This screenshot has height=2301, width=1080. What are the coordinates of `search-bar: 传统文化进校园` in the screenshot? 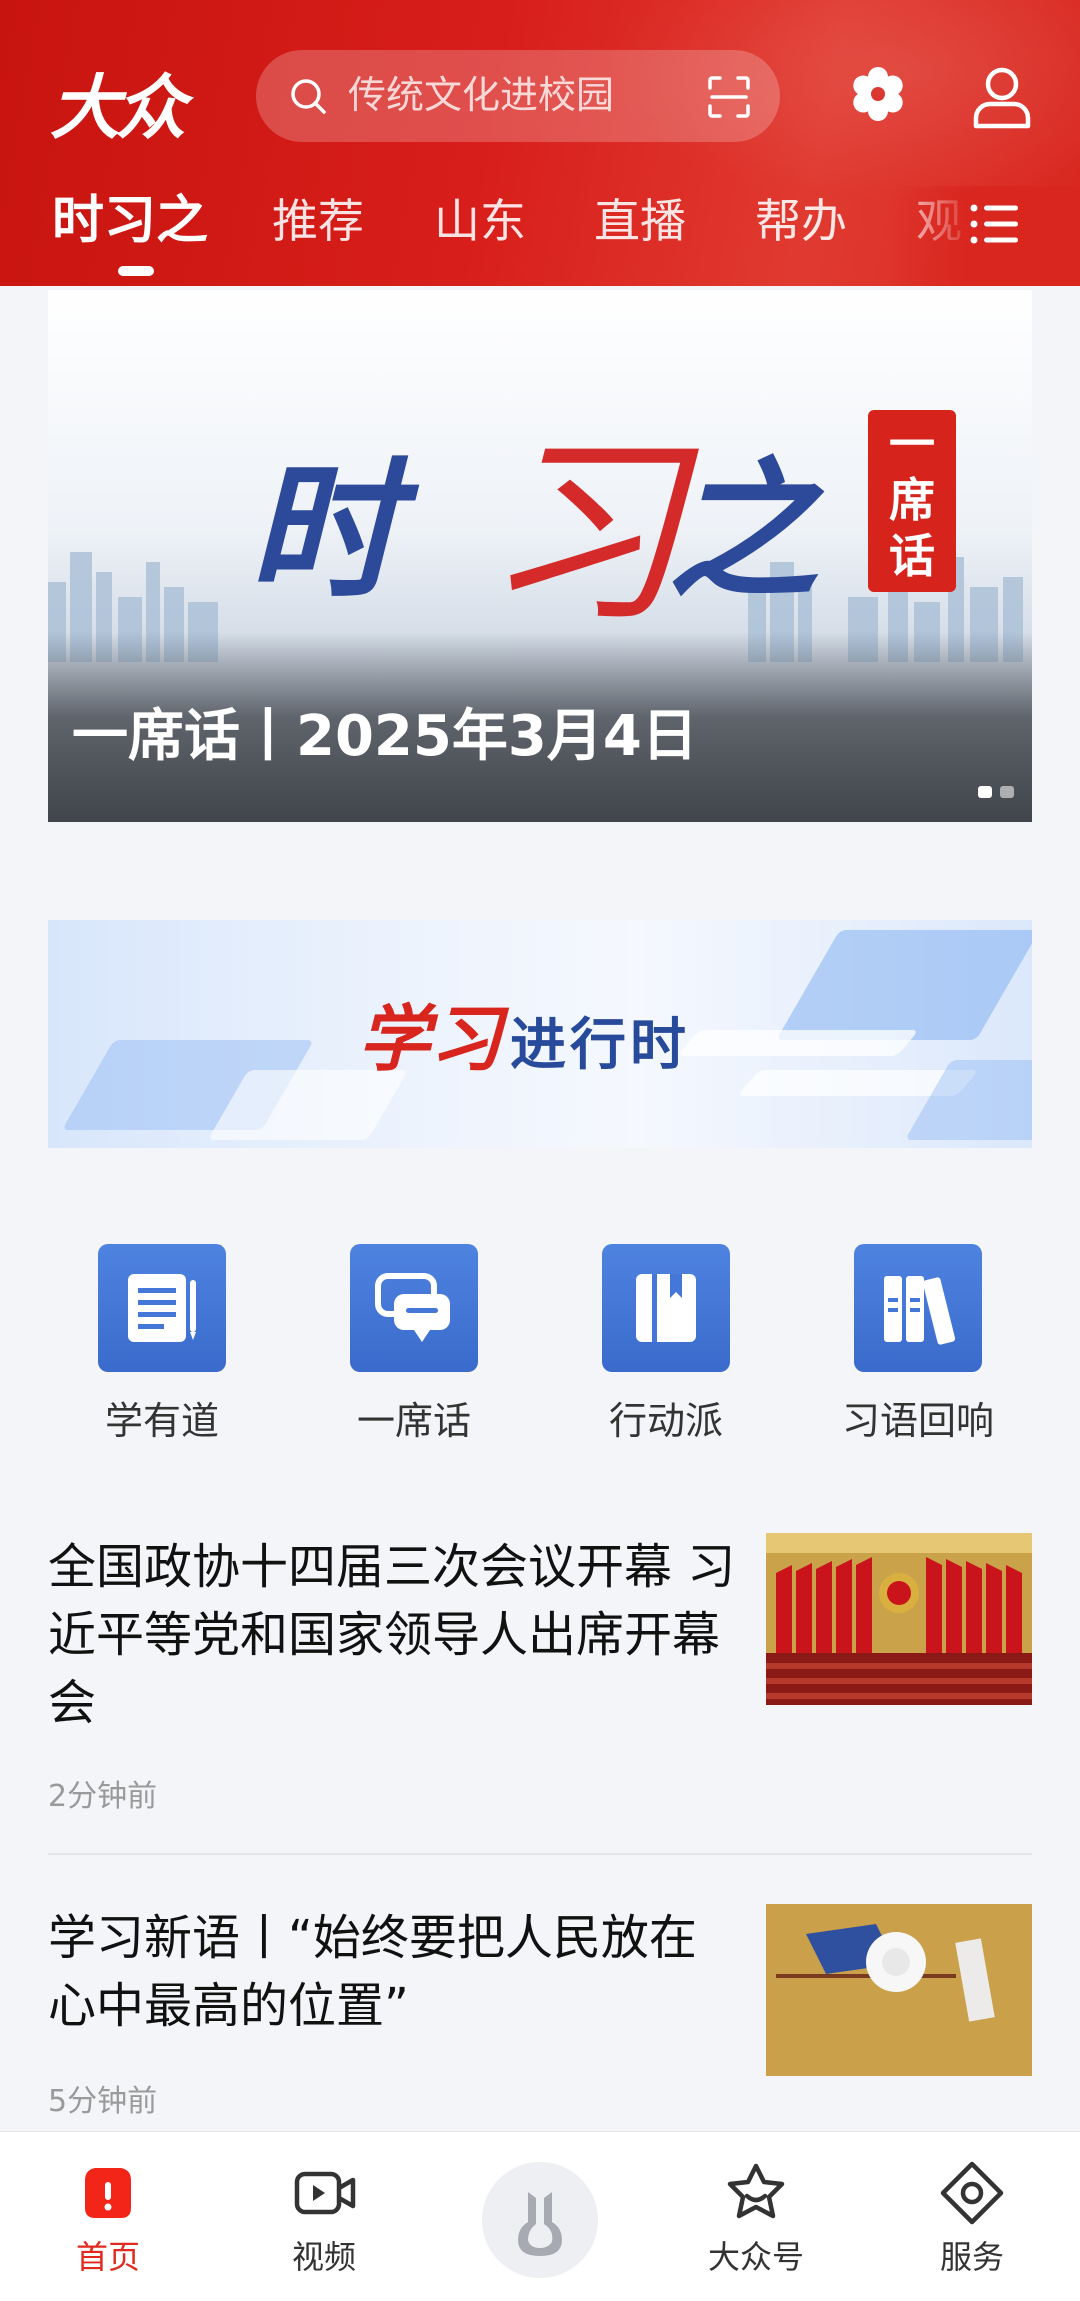 It's located at (518, 96).